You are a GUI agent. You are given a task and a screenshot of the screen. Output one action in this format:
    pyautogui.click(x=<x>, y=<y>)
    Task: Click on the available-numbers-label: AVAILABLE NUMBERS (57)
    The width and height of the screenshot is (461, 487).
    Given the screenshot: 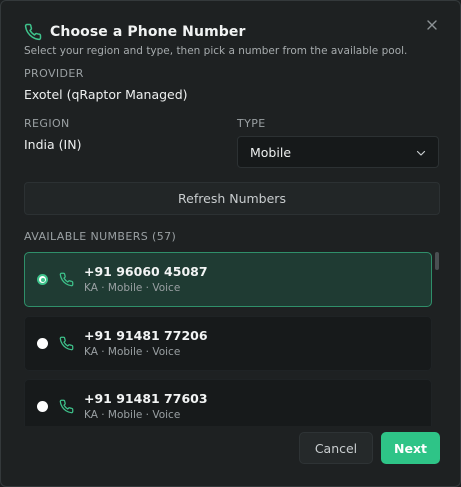 What is the action you would take?
    pyautogui.click(x=100, y=236)
    